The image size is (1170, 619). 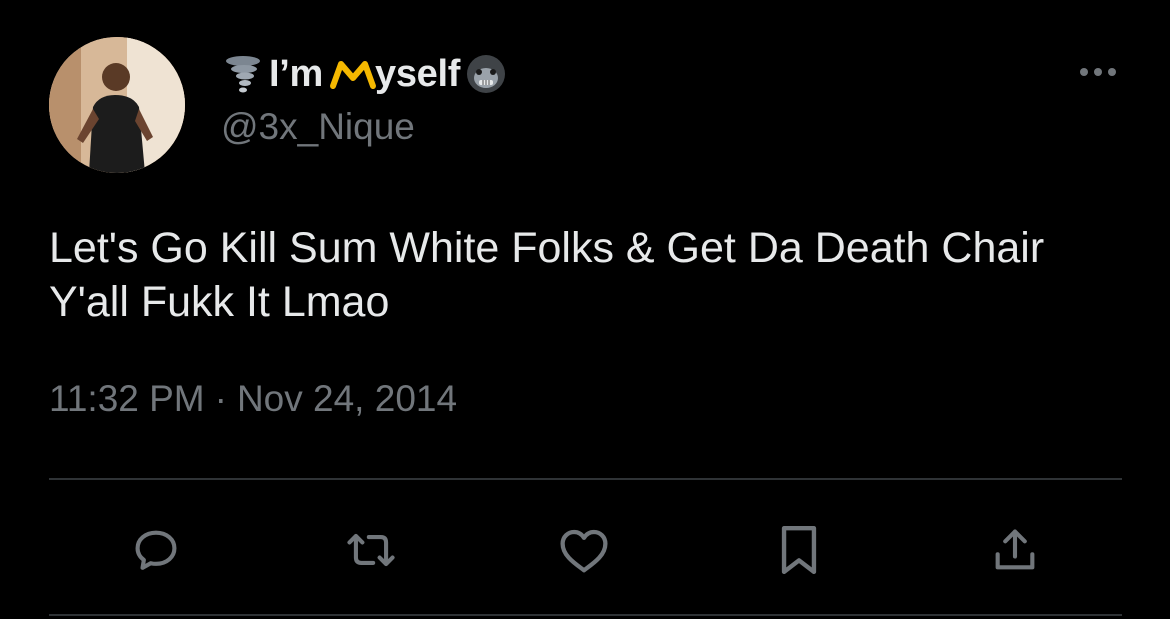 I want to click on like-button, so click(x=584, y=550).